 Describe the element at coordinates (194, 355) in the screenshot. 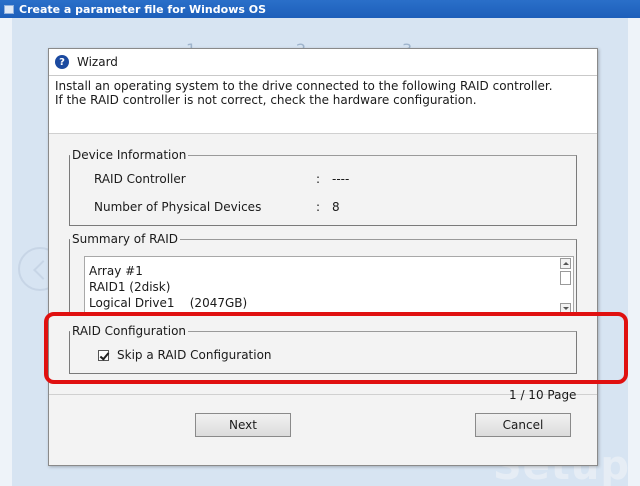

I see `skip-raid-configuration-label: Skip a RAID Configuration` at that location.